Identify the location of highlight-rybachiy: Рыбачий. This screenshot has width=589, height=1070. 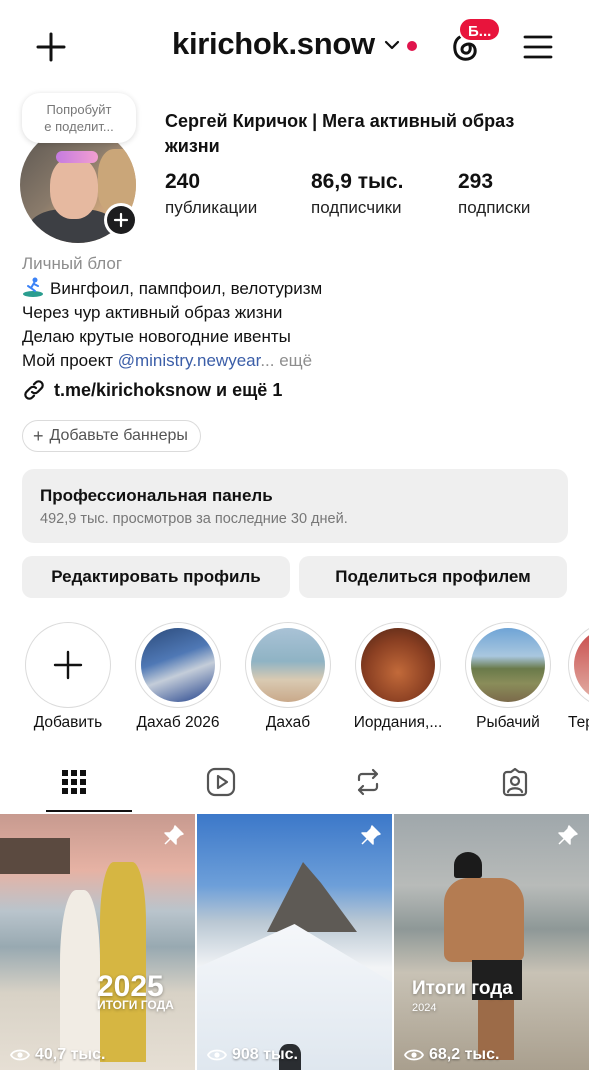
(508, 677).